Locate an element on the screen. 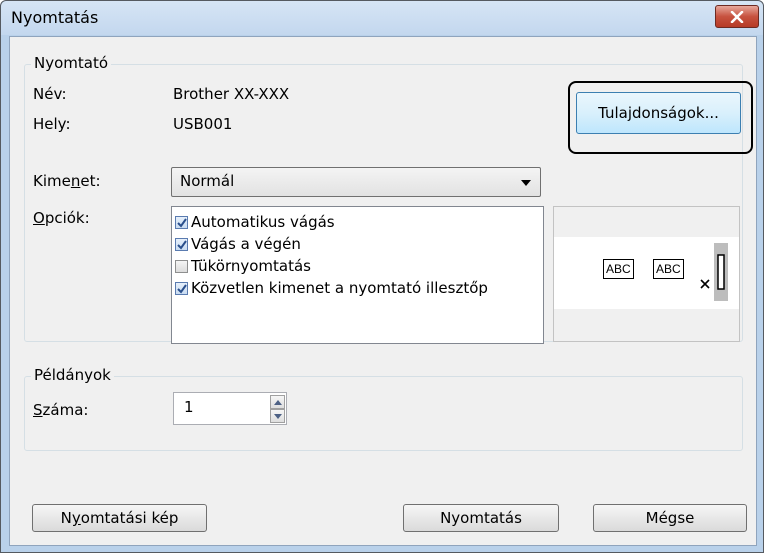 The height and width of the screenshot is (553, 764). print-preview-post: omtatási kép is located at coordinates (129, 518).